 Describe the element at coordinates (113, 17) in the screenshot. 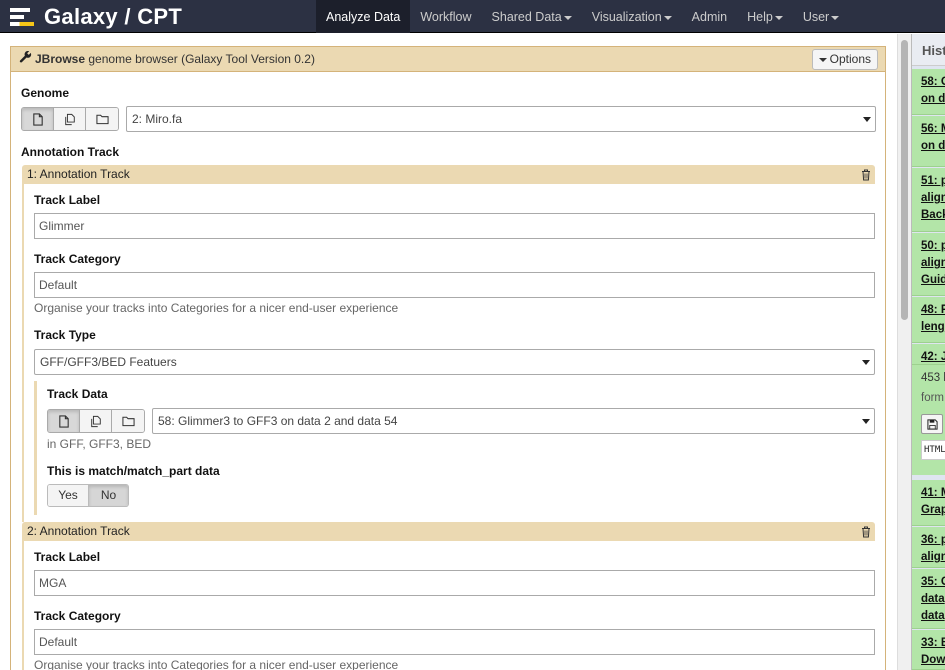

I see `app-title: Galaxy / CPT` at that location.